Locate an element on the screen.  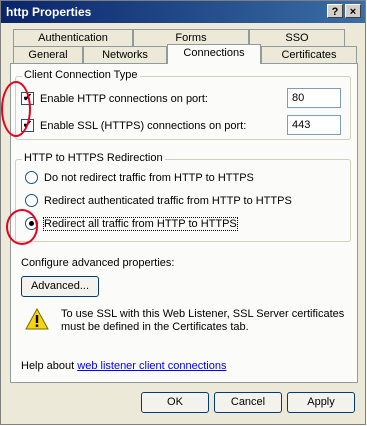
window-title: http Properties is located at coordinates (49, 12).